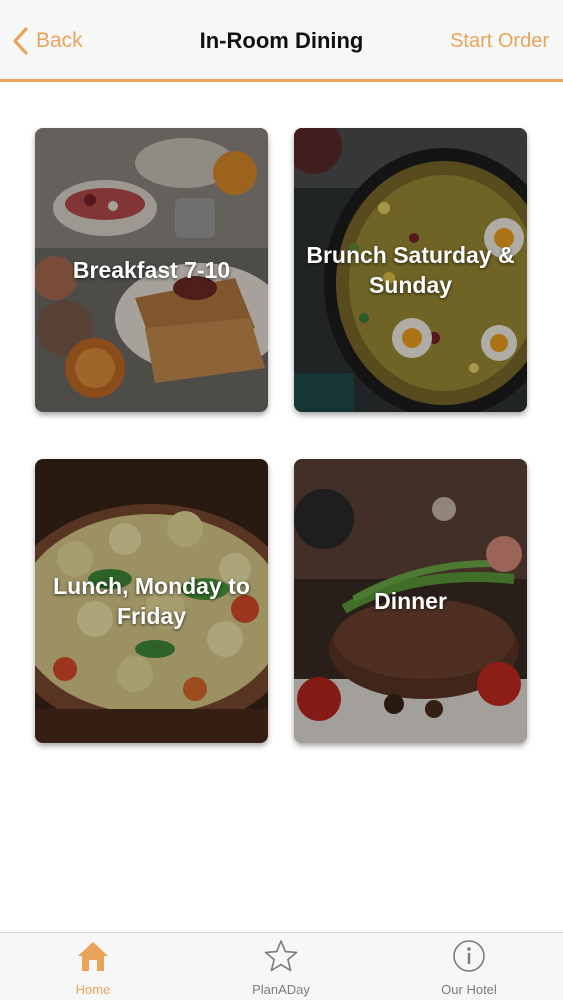  I want to click on tile-label: Dinner, so click(410, 601).